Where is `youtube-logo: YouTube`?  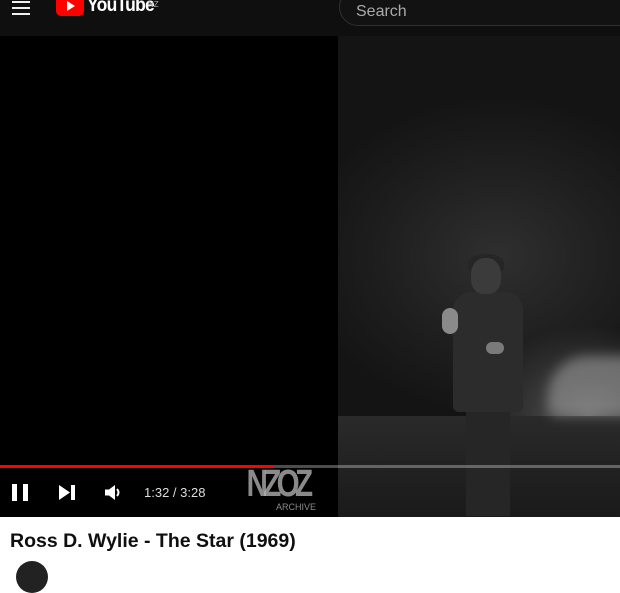 youtube-logo: YouTube is located at coordinates (108, 9).